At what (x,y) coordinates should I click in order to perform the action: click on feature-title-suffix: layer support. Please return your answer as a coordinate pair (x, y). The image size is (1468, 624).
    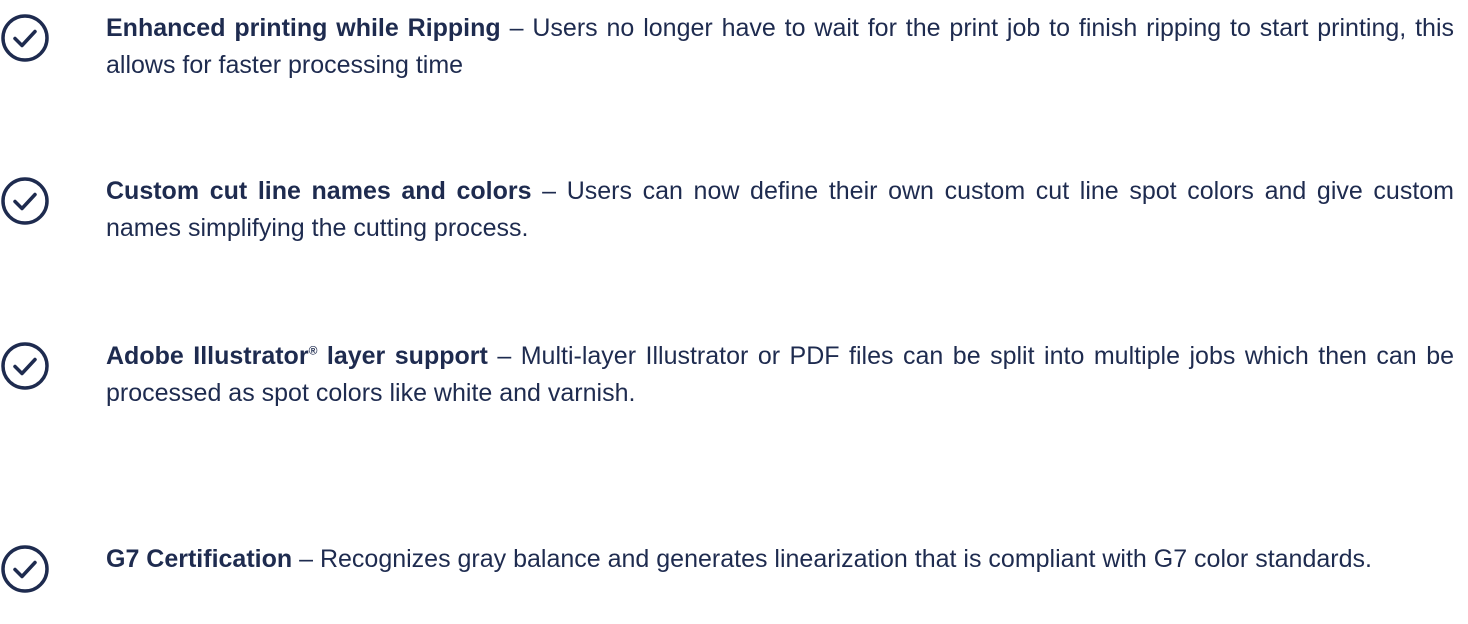
    Looking at the image, I should click on (402, 356).